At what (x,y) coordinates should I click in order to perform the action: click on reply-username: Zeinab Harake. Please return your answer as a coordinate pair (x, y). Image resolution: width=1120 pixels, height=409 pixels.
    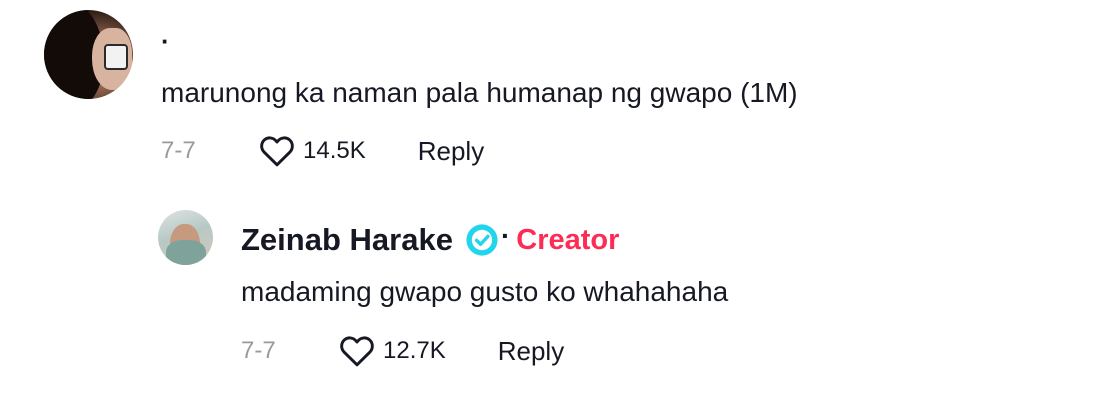
    Looking at the image, I should click on (347, 240).